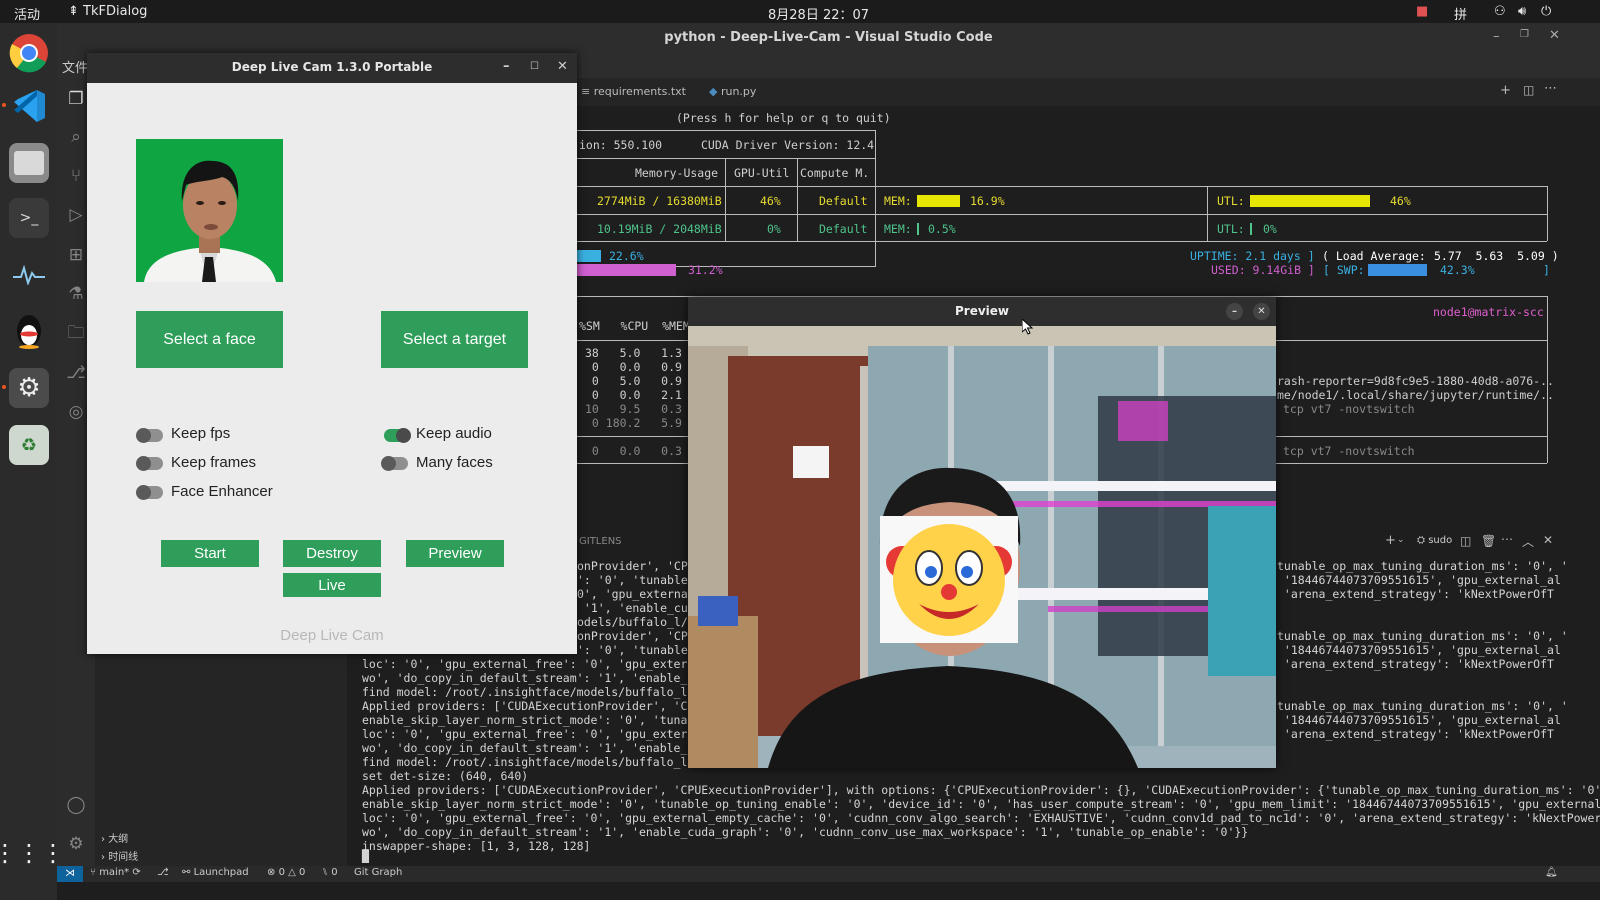 The height and width of the screenshot is (900, 1600). Describe the element at coordinates (636, 608) in the screenshot. I see `terminal-line: '1', 'enable_cud` at that location.